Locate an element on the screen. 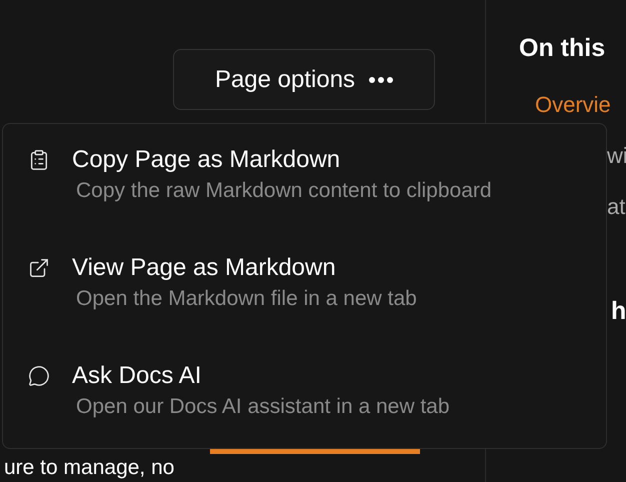 Image resolution: width=626 pixels, height=482 pixels. menu-item-description: Copy the raw Markdown content to clipboard is located at coordinates (283, 191).